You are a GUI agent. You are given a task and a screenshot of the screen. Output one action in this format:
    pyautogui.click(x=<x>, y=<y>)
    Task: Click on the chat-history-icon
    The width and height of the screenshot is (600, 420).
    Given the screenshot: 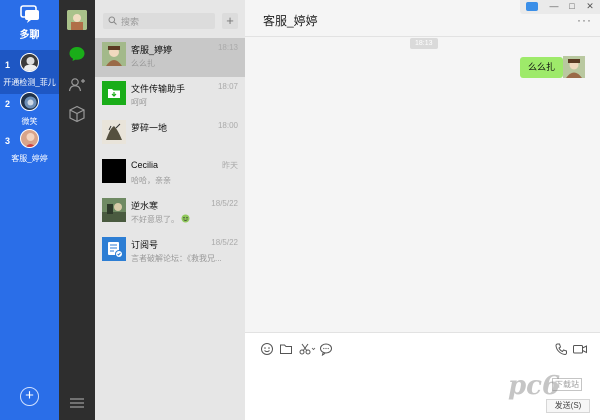 What is the action you would take?
    pyautogui.click(x=326, y=349)
    